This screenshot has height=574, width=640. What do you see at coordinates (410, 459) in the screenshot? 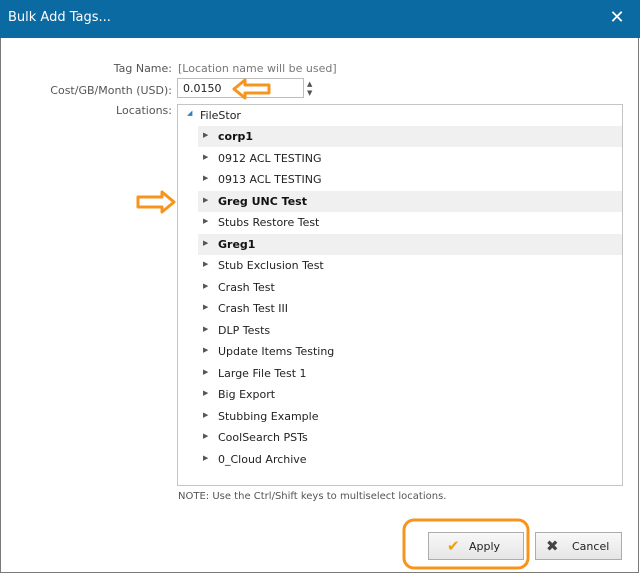
I see `tree-item: ▶ 0_Cloud Archive` at bounding box center [410, 459].